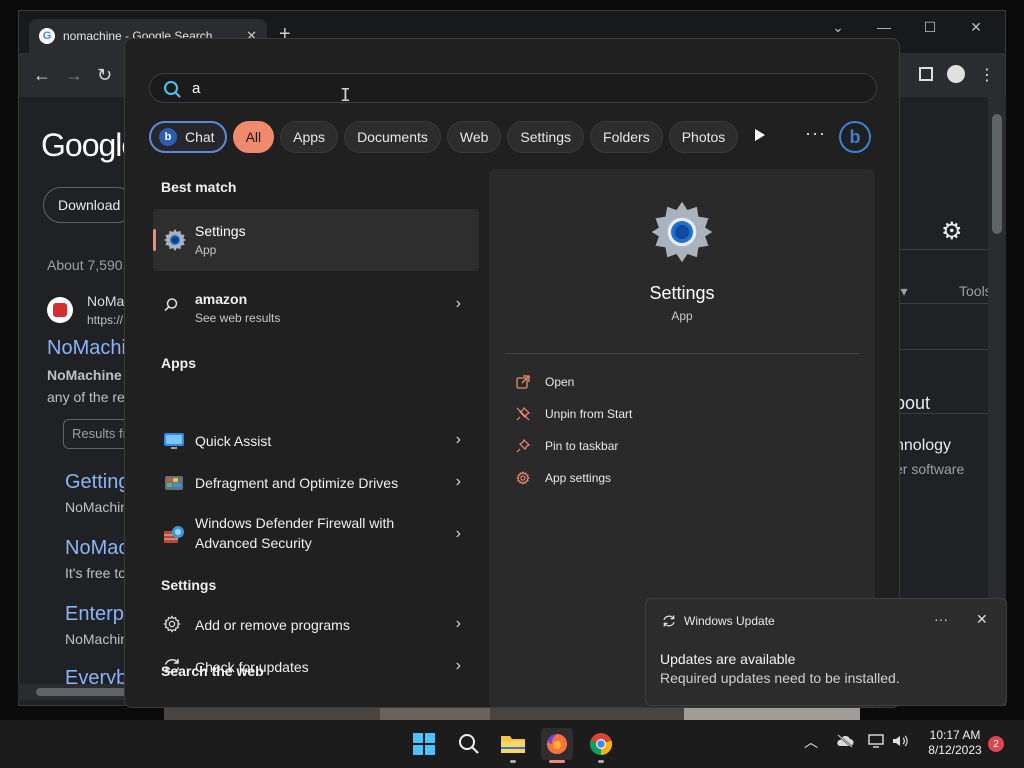 This screenshot has width=1024, height=768. What do you see at coordinates (956, 74) in the screenshot?
I see `profile-icon` at bounding box center [956, 74].